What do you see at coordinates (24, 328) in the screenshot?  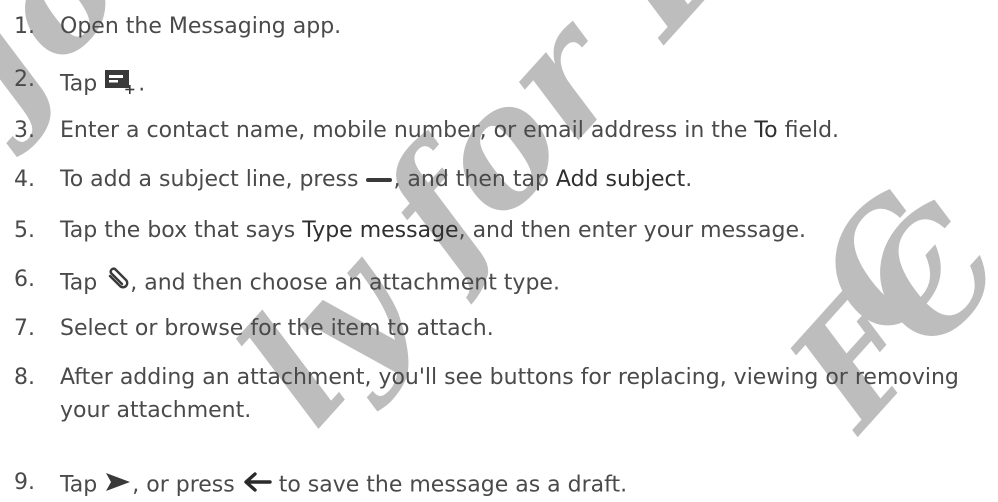 I see `step-number: 7.` at bounding box center [24, 328].